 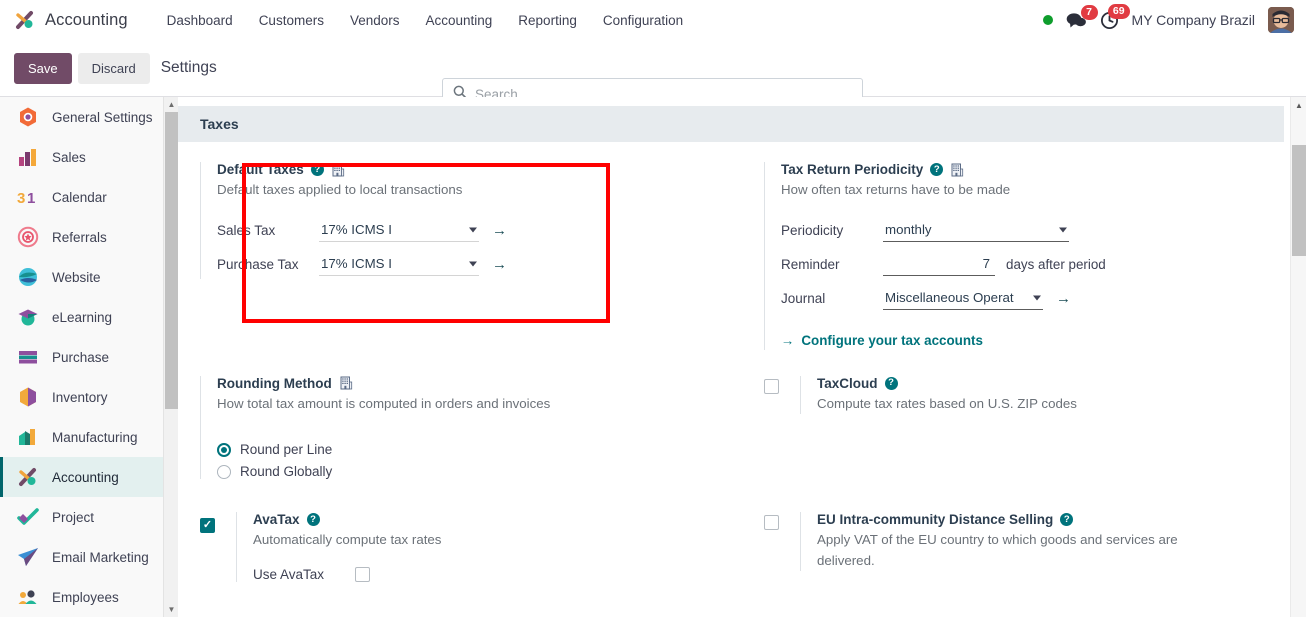 What do you see at coordinates (653, 75) in the screenshot?
I see `control-panel: Save Discard Settings` at bounding box center [653, 75].